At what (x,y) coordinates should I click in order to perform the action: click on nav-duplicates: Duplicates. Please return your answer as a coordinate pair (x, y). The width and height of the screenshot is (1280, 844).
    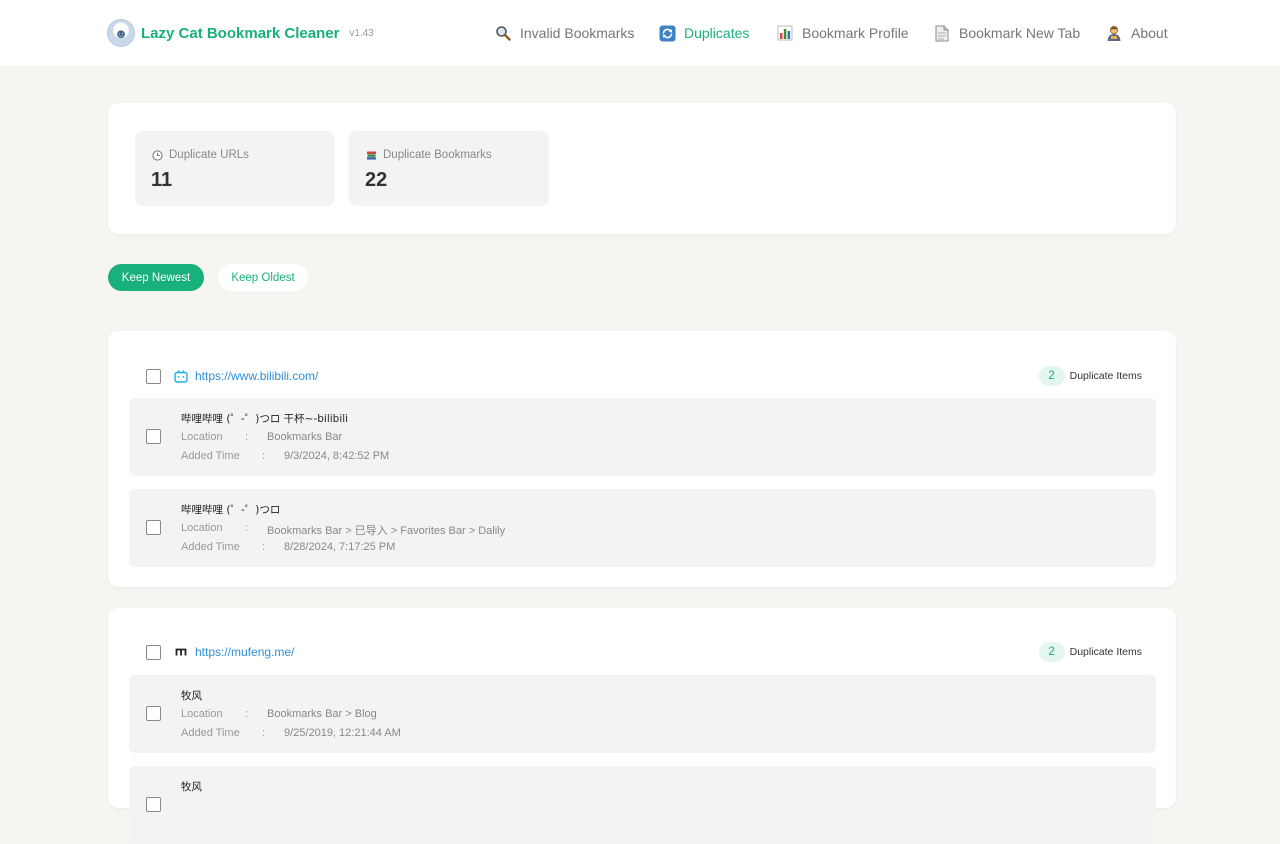
    Looking at the image, I should click on (703, 33).